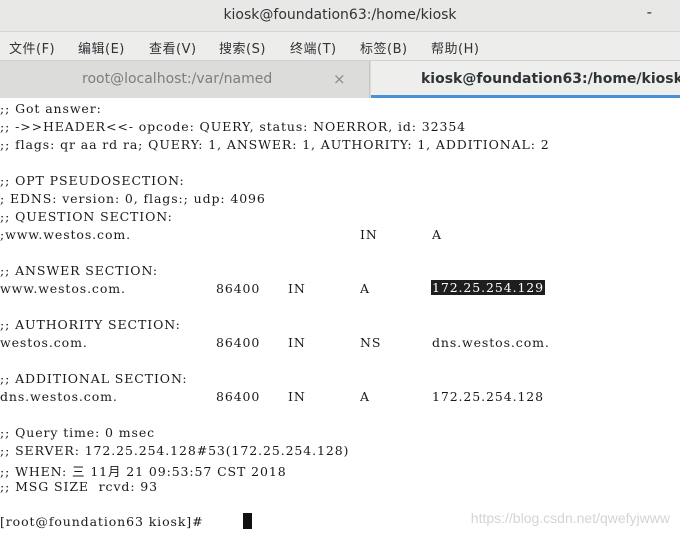  What do you see at coordinates (78, 432) in the screenshot?
I see `output-line: ;; Query time: 0 msec` at bounding box center [78, 432].